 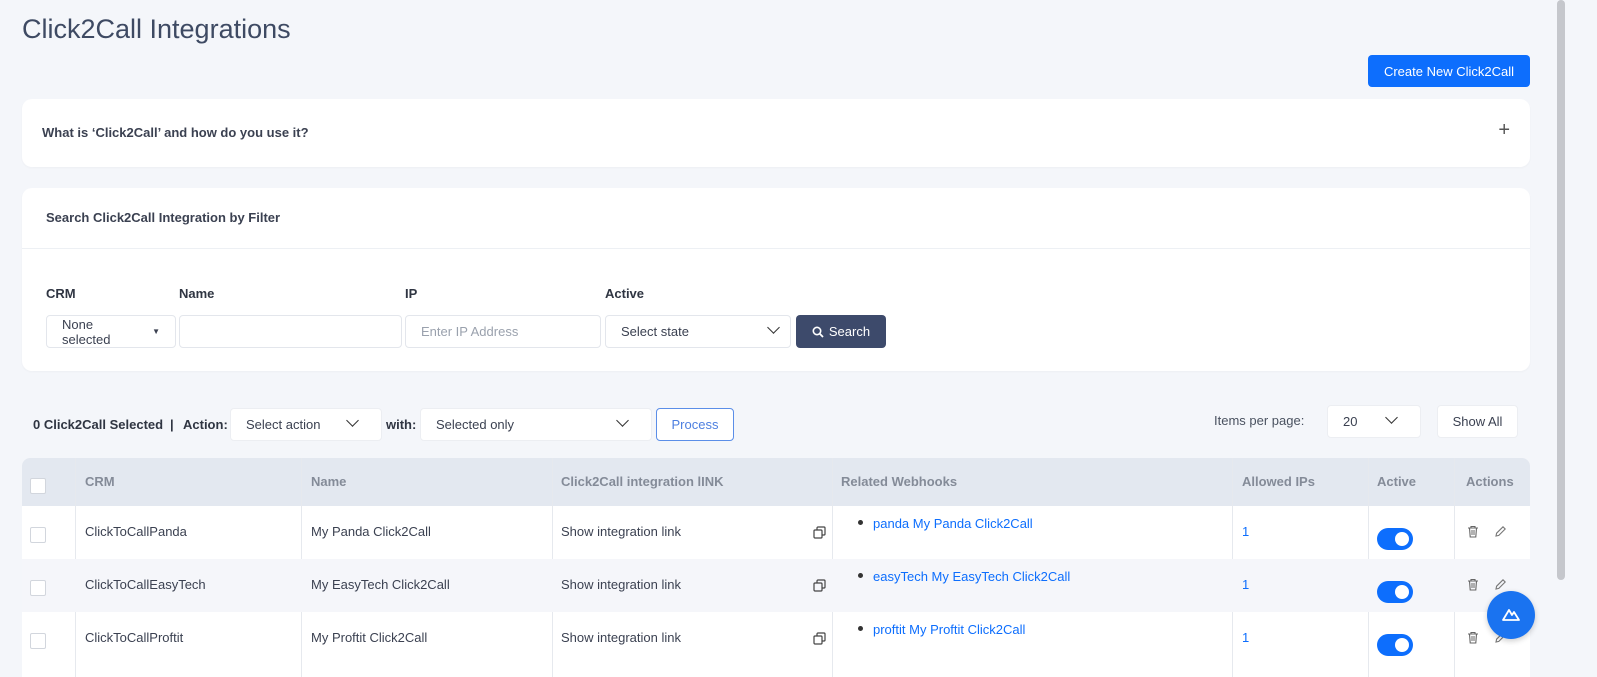 What do you see at coordinates (328, 481) in the screenshot?
I see `header-name: Name` at bounding box center [328, 481].